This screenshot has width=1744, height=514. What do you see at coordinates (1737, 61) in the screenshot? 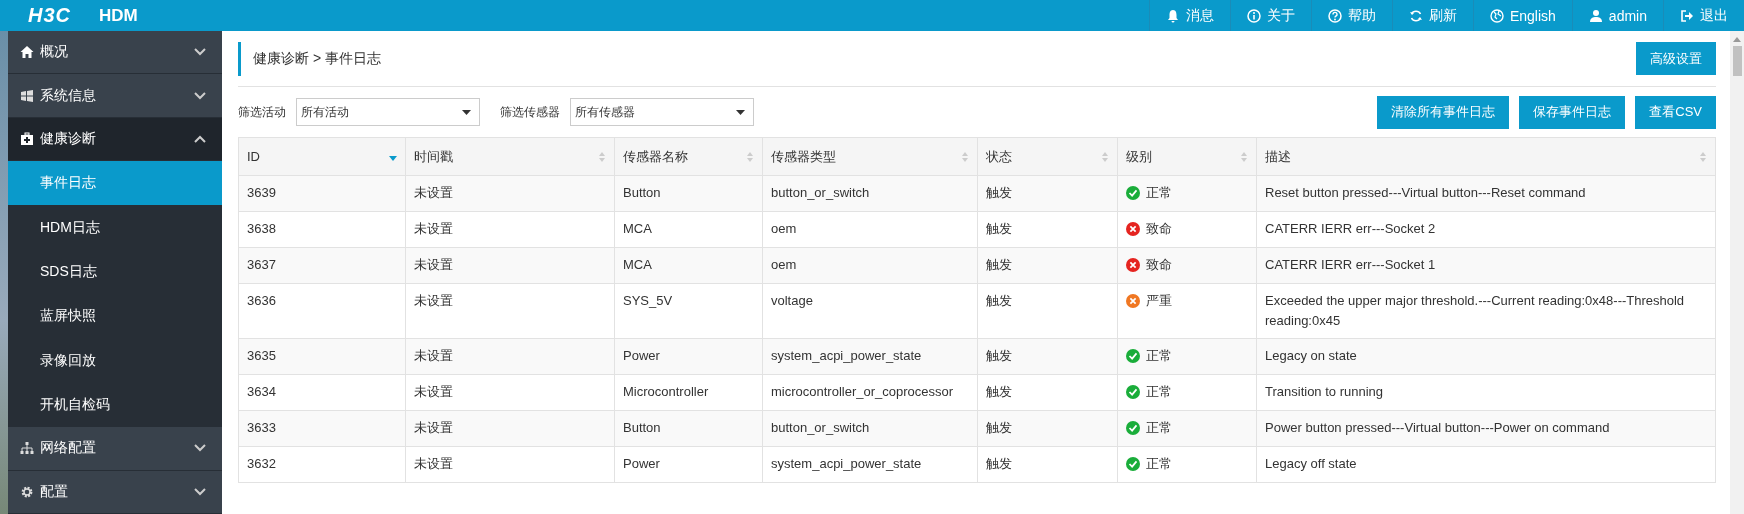
I see `scroll-thumb` at bounding box center [1737, 61].